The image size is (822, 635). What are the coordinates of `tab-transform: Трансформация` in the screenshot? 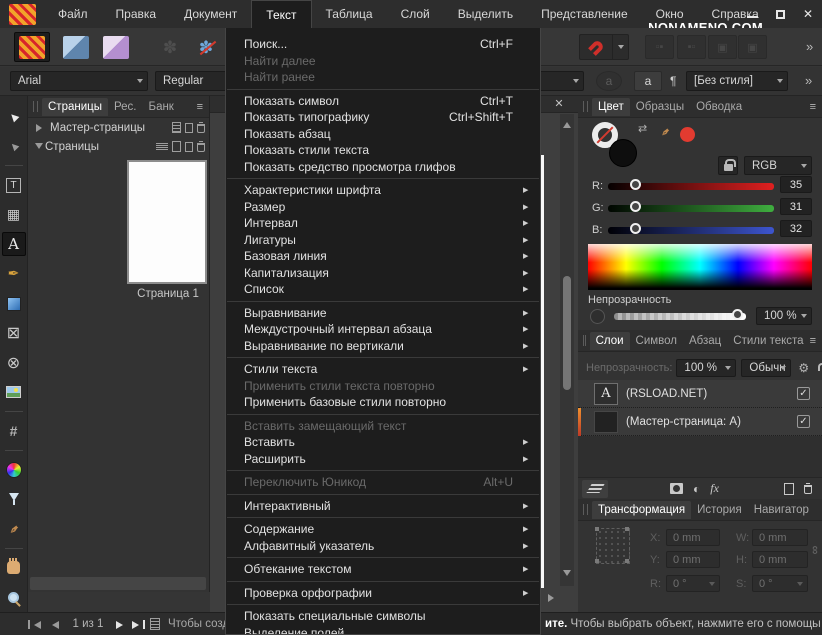 It's located at (642, 509).